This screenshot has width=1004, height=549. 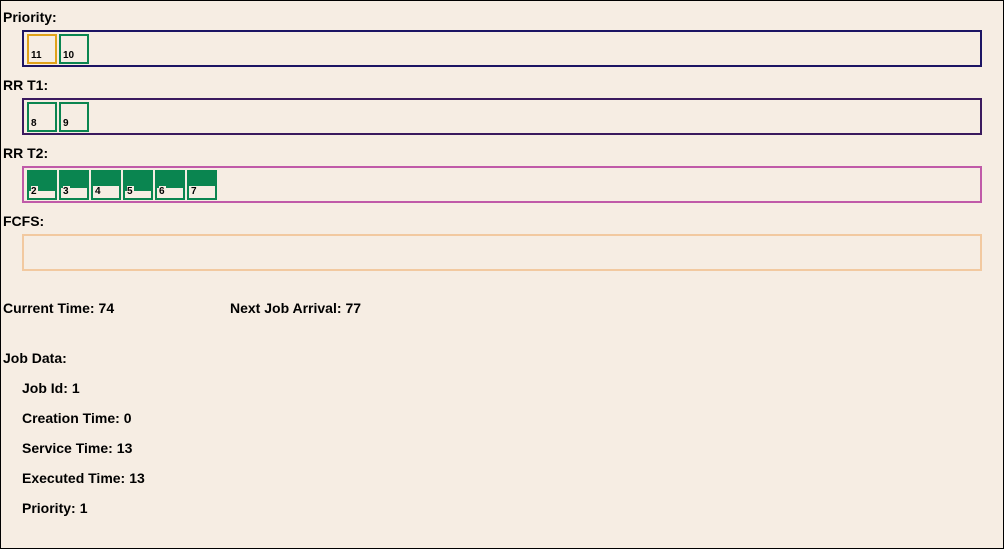 I want to click on next-job-arrival: Next Job Arrival: 77, so click(x=295, y=308).